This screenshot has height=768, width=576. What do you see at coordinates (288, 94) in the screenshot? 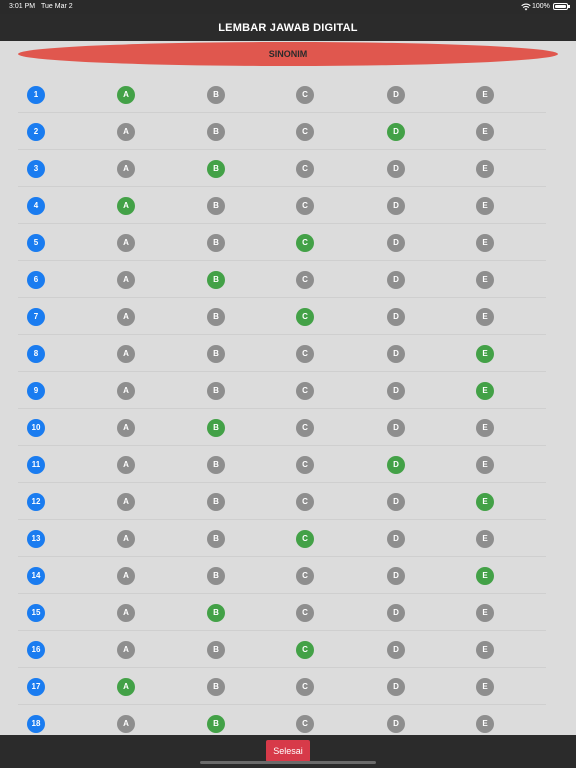
I see `question-row: 1 A B C D E` at bounding box center [288, 94].